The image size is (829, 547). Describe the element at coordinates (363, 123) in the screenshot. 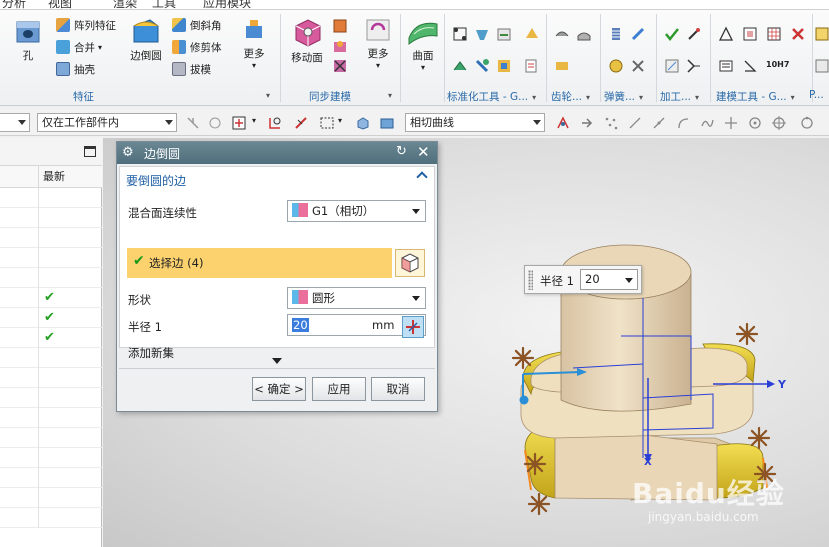

I see `solid-body-icon` at that location.